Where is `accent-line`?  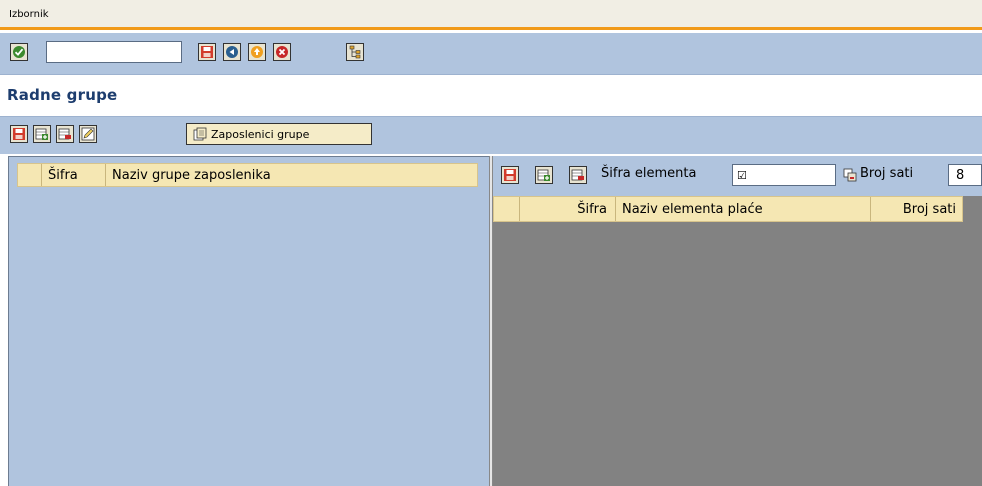 accent-line is located at coordinates (491, 28).